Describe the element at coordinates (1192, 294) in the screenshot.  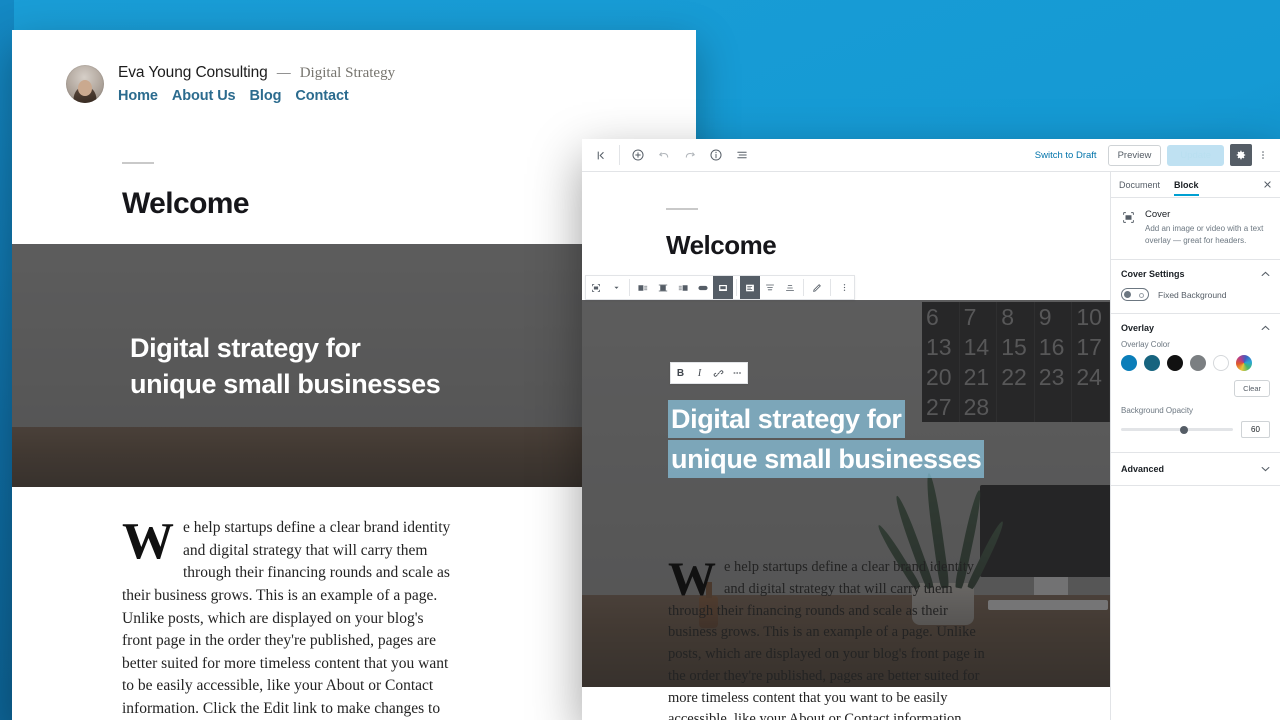
I see `fixed-background-label: Fixed Background` at that location.